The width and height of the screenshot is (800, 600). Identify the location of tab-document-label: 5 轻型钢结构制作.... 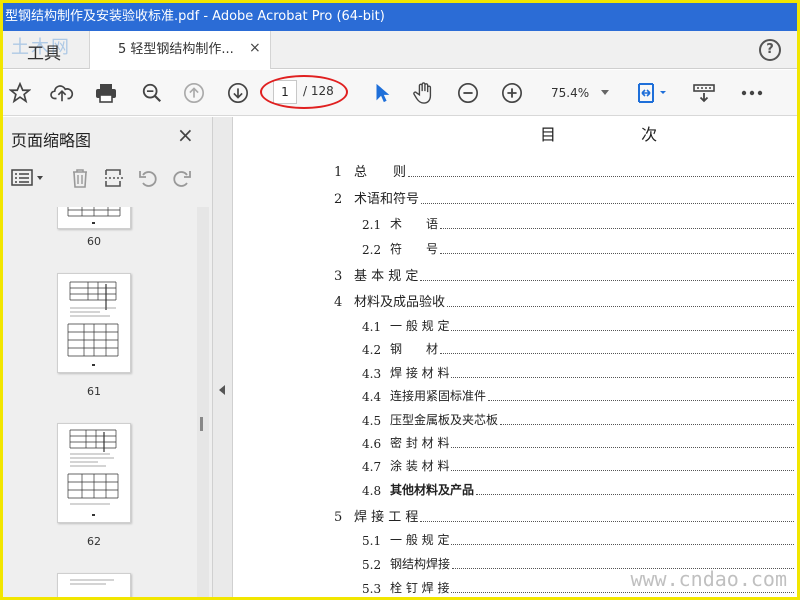
(176, 49).